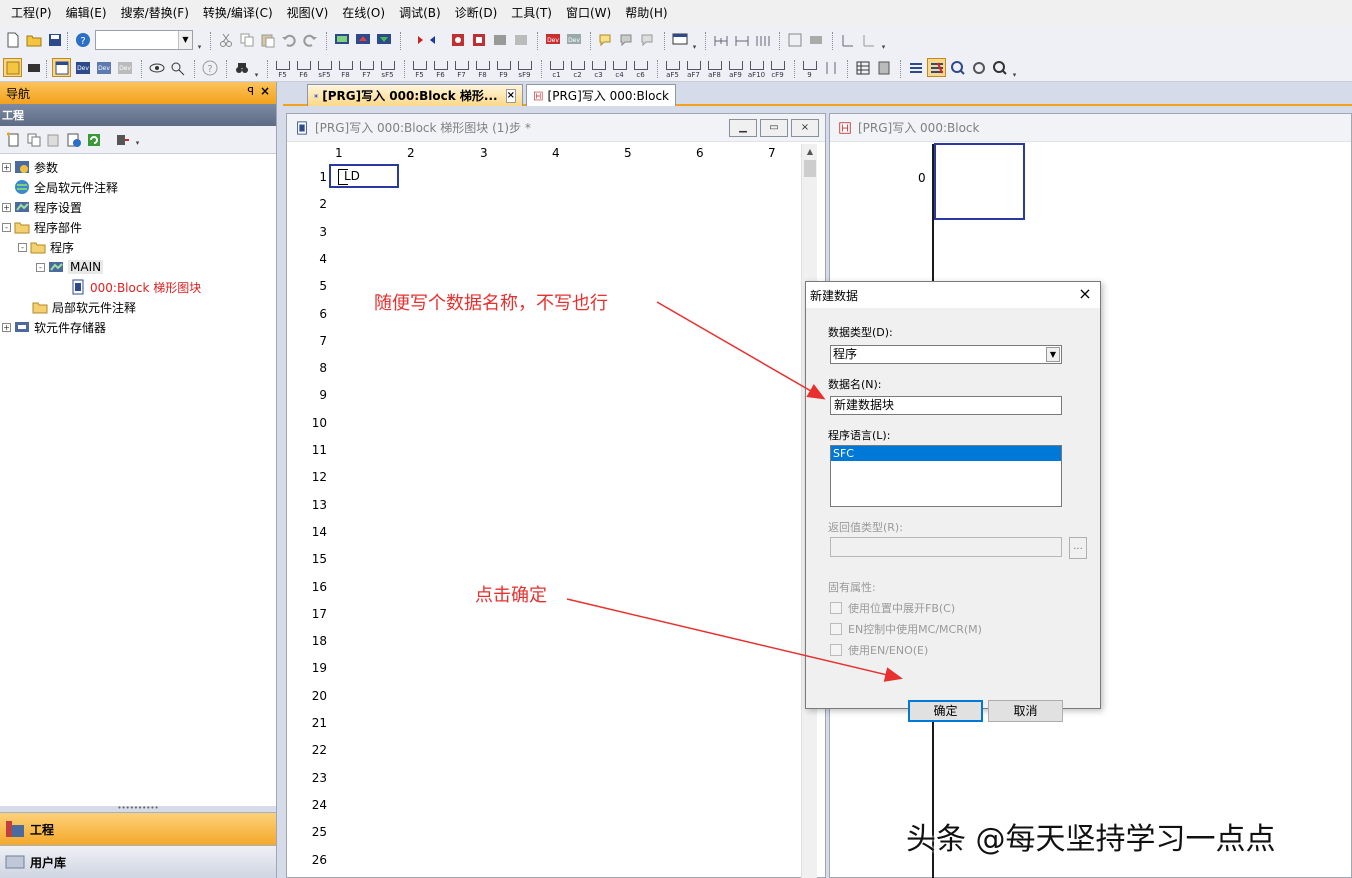 Image resolution: width=1352 pixels, height=878 pixels. Describe the element at coordinates (366, 68) in the screenshot. I see `coil-icon: F7` at that location.